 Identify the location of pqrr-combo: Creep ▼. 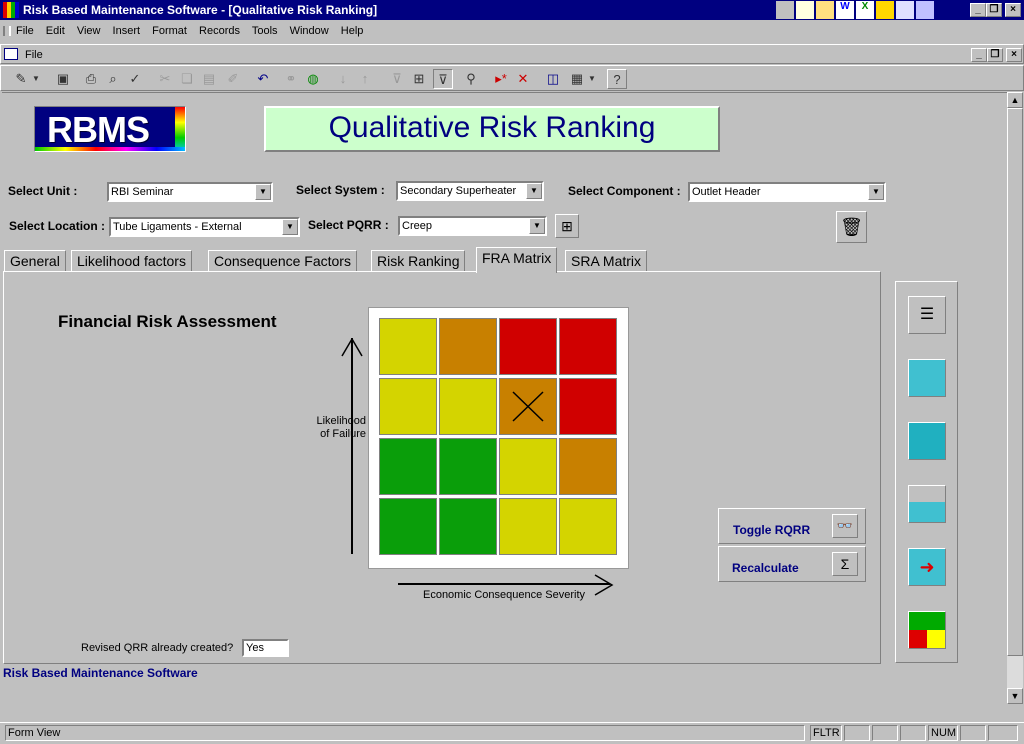
(472, 226).